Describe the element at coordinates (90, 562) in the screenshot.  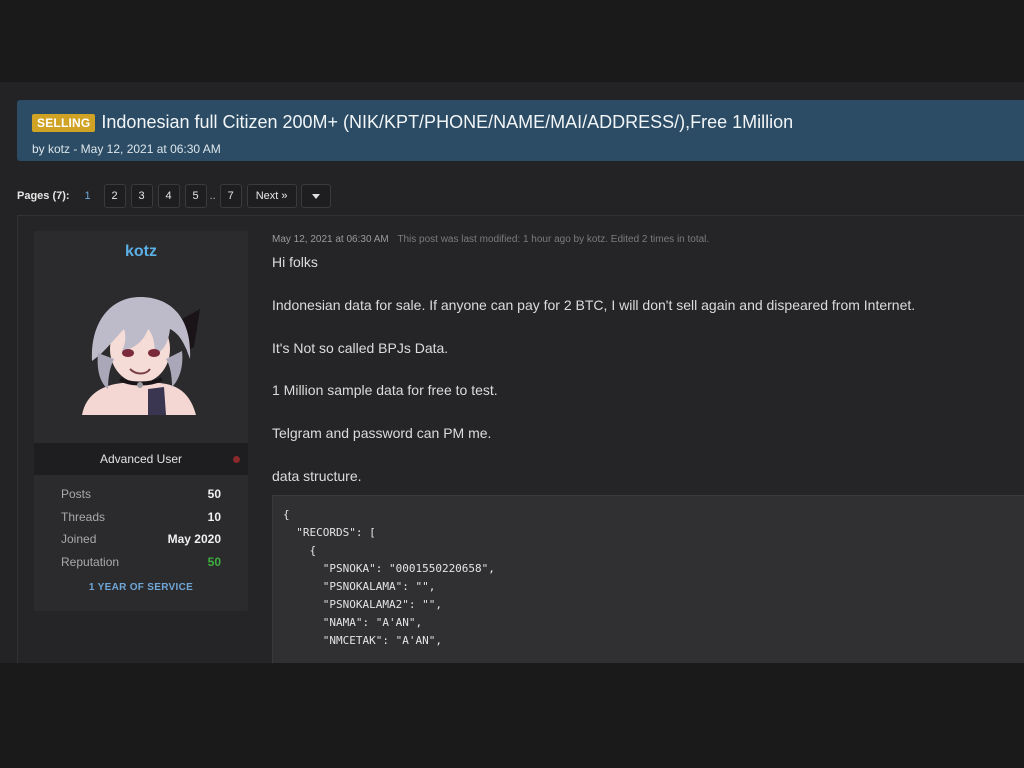
I see `stat-label: Reputation` at that location.